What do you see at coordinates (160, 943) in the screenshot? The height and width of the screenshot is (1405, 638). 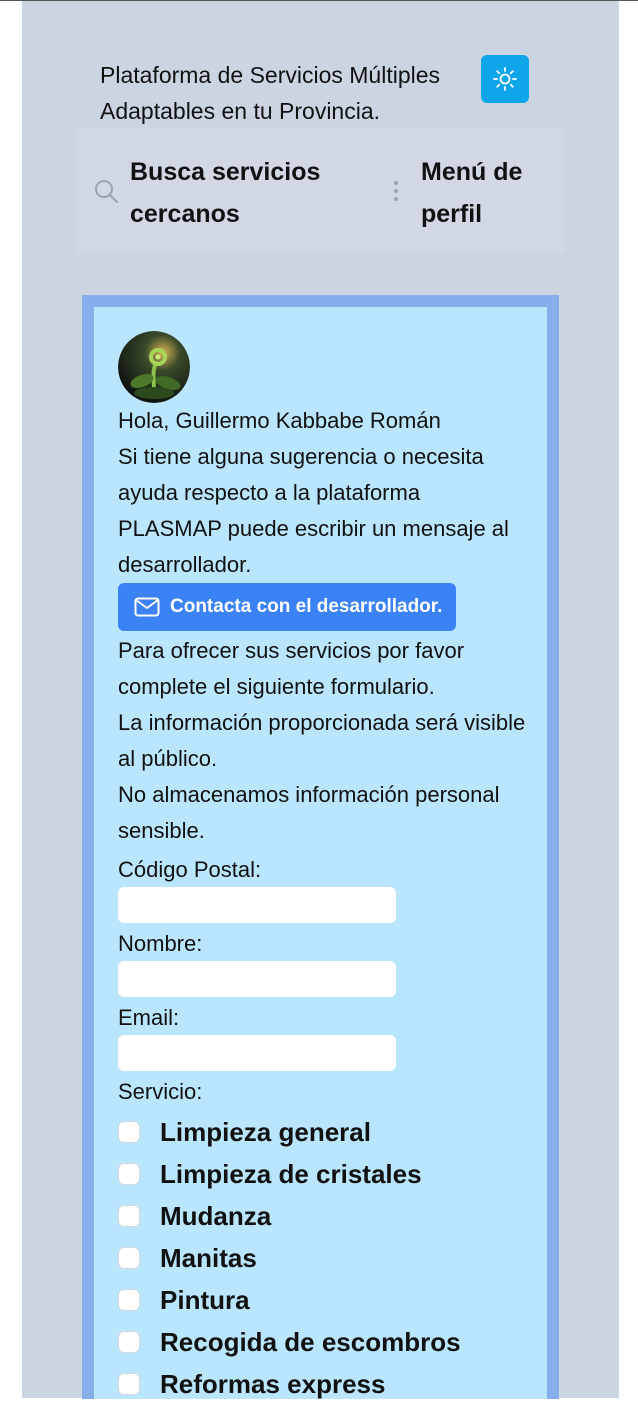 I see `name-label: Nombre:` at bounding box center [160, 943].